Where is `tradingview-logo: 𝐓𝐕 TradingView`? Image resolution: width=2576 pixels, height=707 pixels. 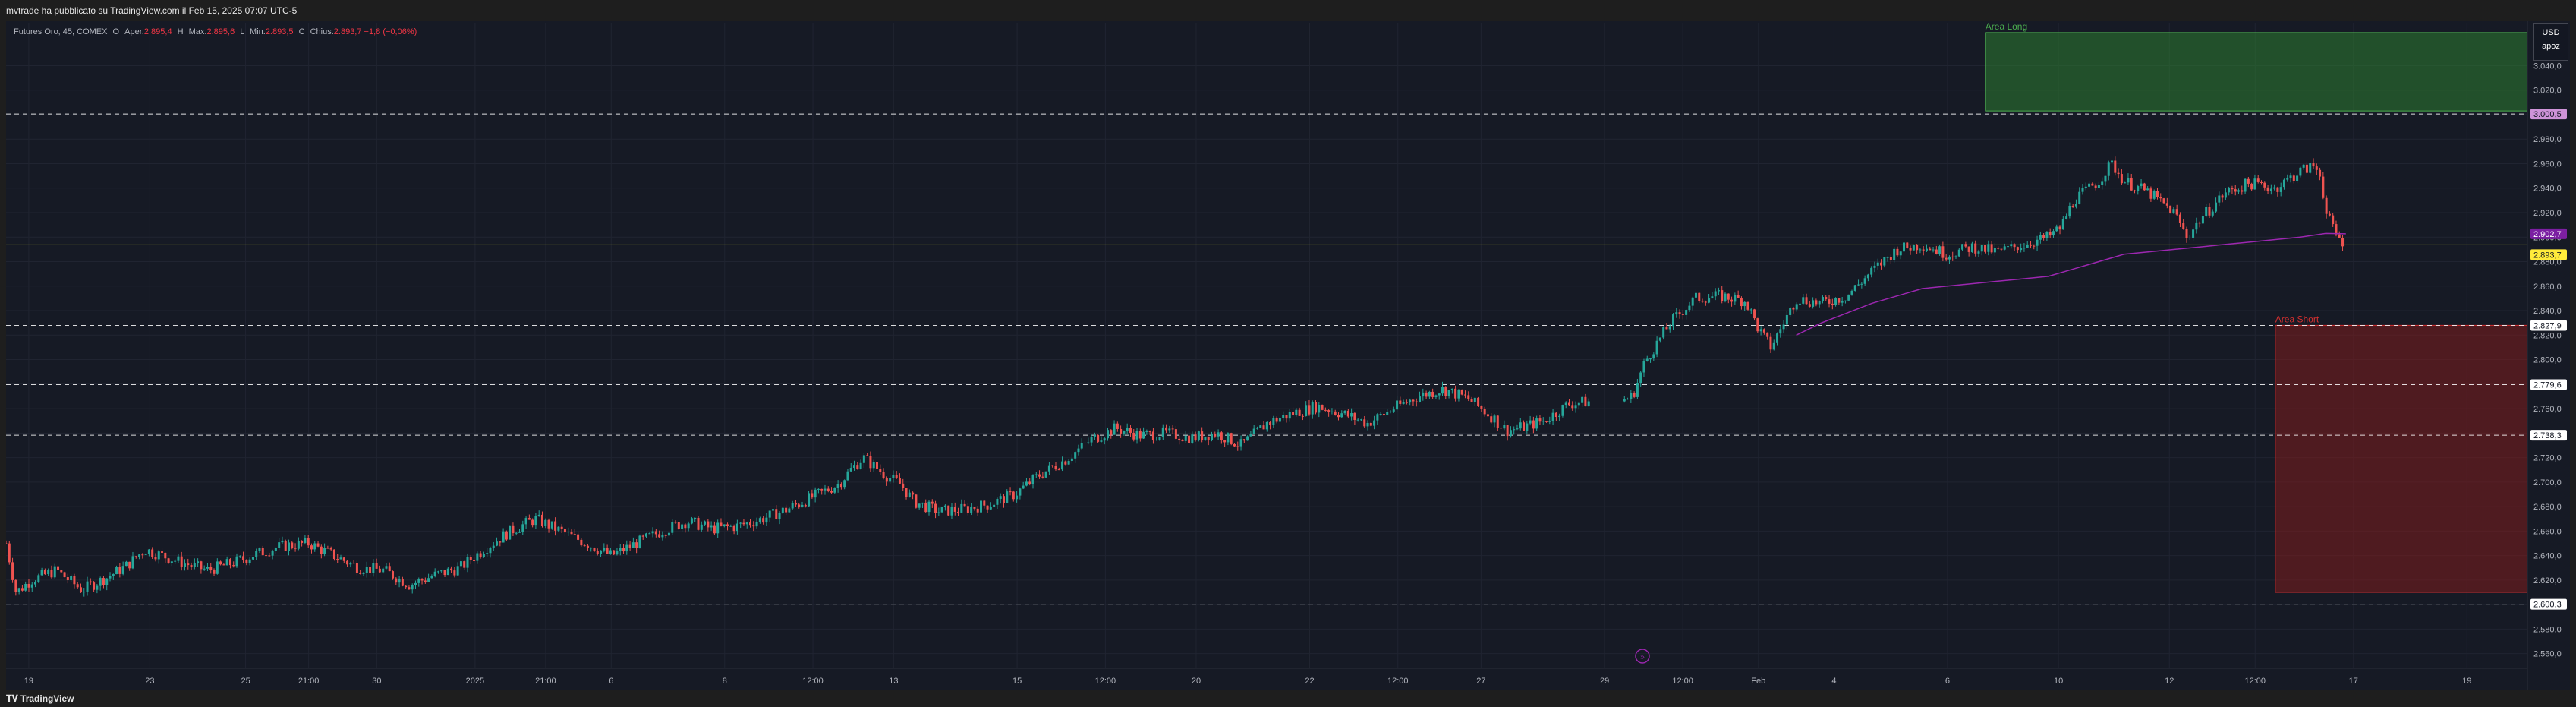
tradingview-logo: 𝐓𝐕 TradingView is located at coordinates (40, 699).